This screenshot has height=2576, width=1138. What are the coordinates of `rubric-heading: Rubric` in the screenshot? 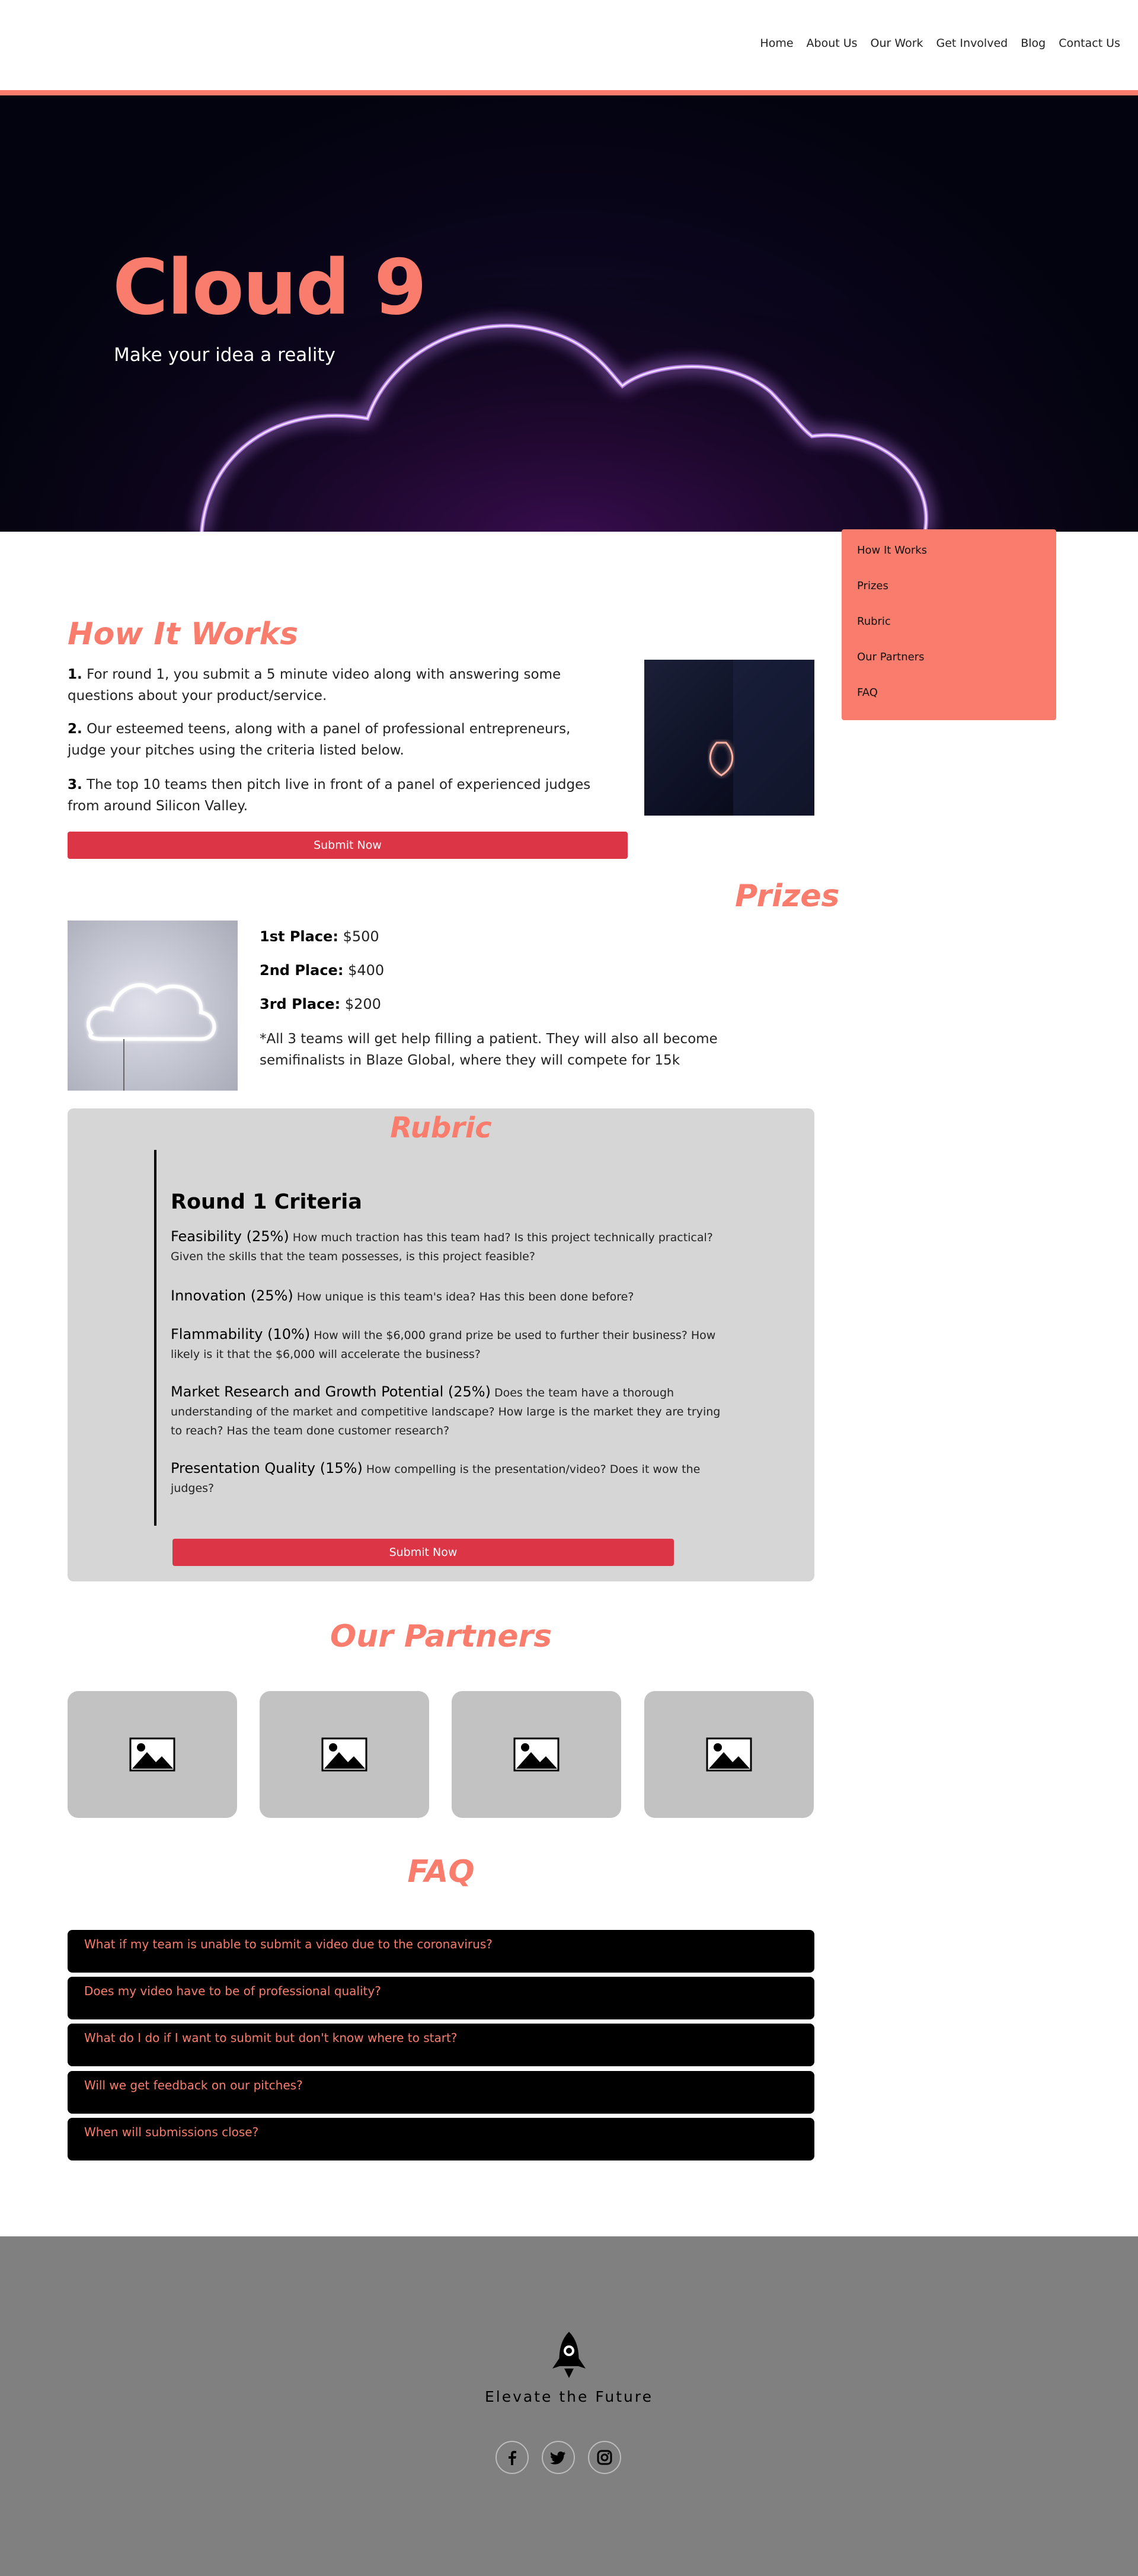 It's located at (441, 1128).